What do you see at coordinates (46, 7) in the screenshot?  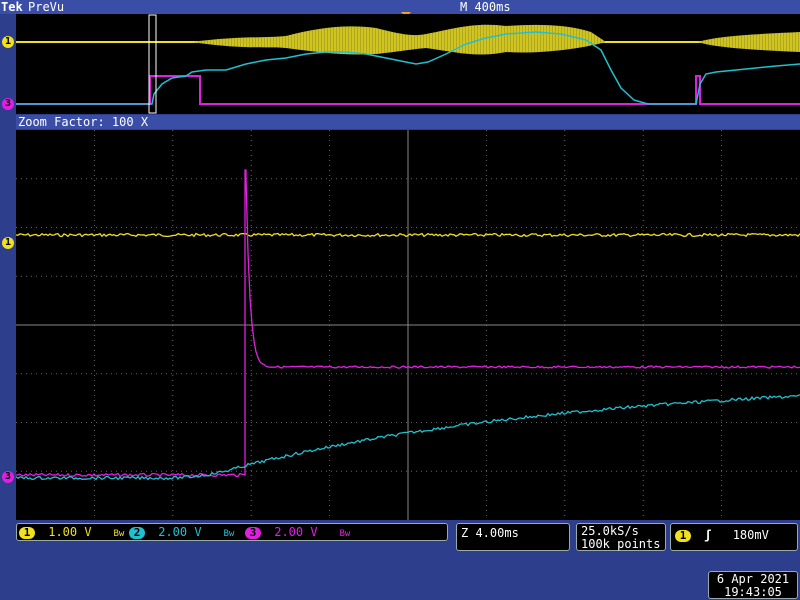 I see `mode-label: PreVu` at bounding box center [46, 7].